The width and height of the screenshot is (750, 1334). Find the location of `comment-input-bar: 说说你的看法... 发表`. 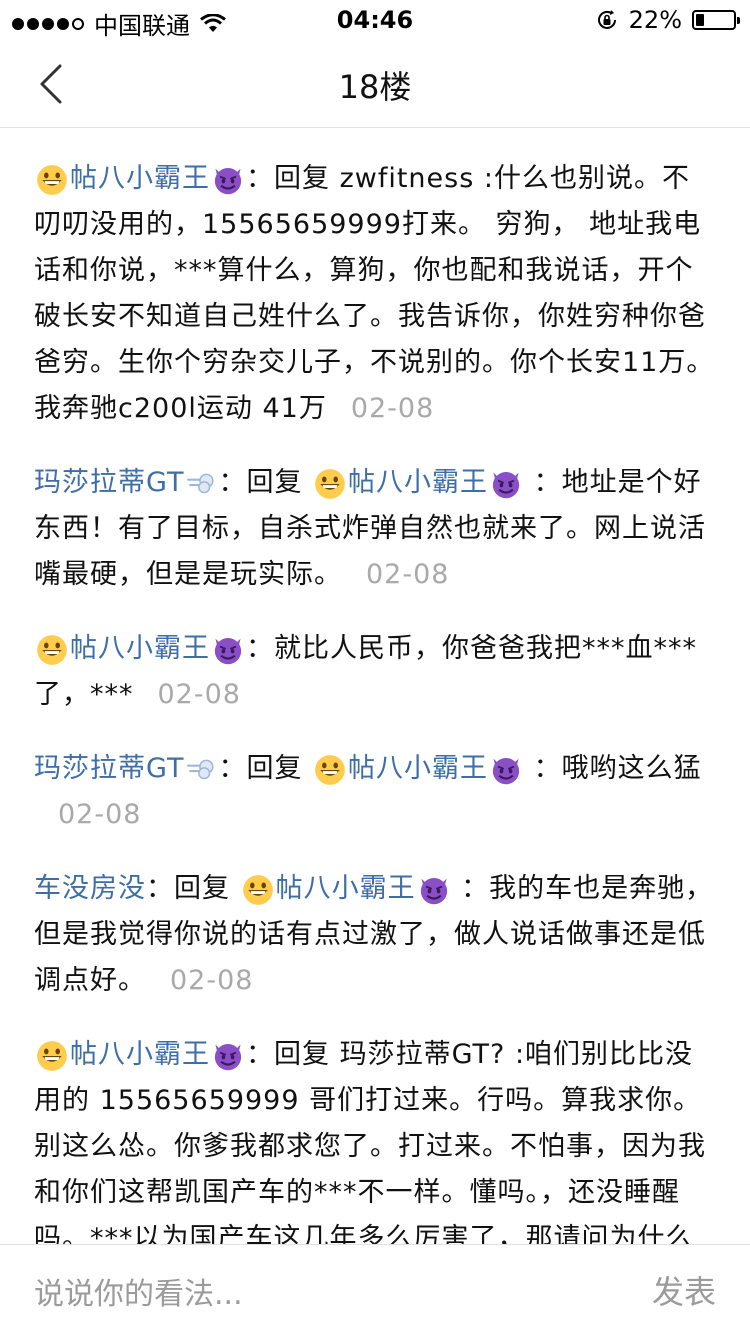

comment-input-bar: 说说你的看法... 发表 is located at coordinates (375, 1289).